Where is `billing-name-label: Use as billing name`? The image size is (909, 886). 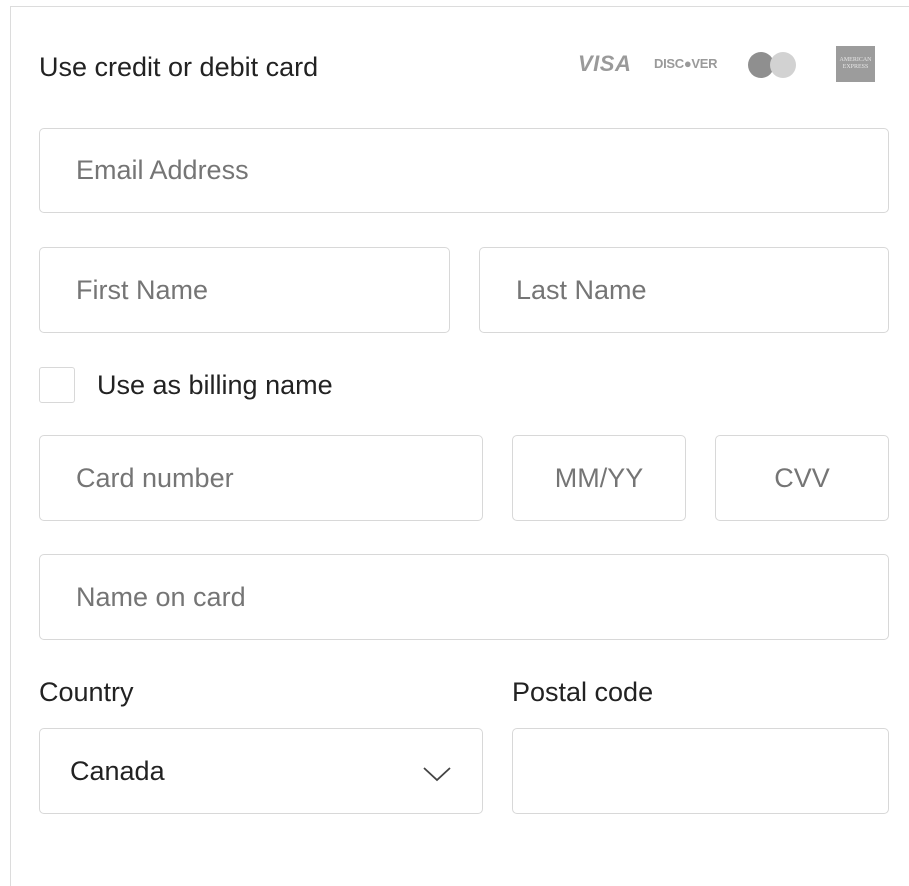
billing-name-label: Use as billing name is located at coordinates (215, 385).